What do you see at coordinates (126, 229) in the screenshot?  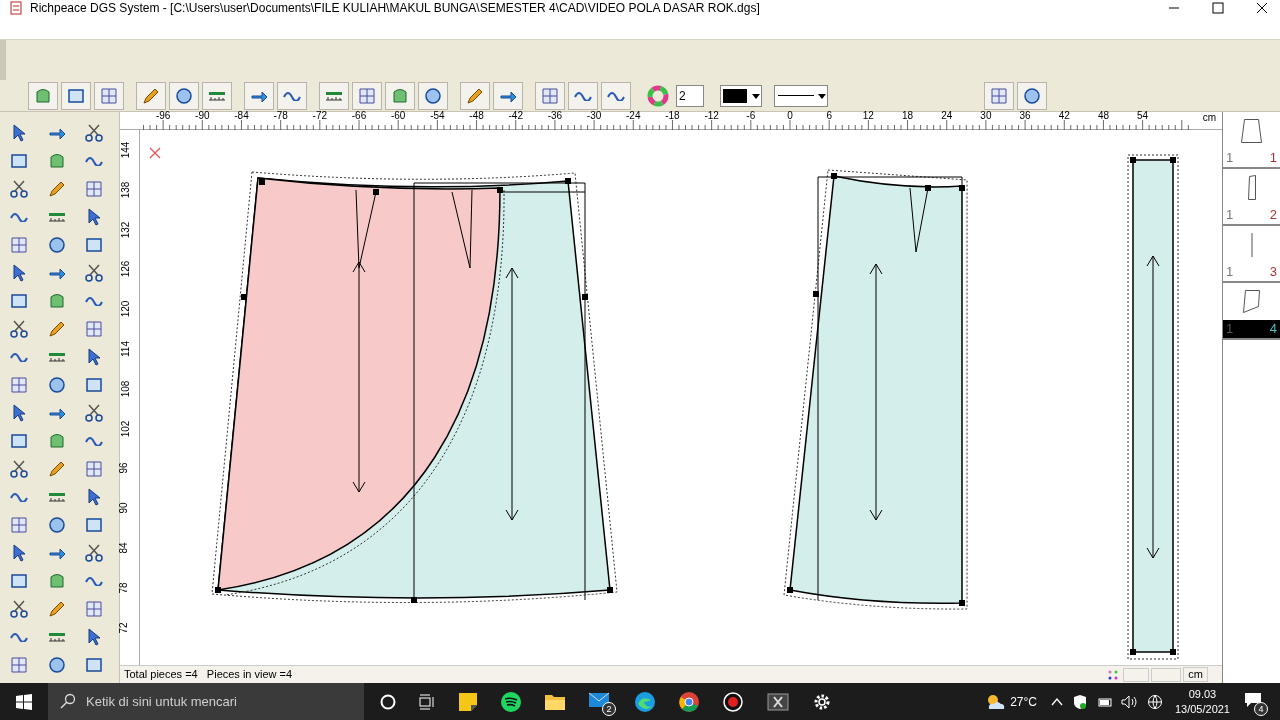 I see `ruler-label: 132` at bounding box center [126, 229].